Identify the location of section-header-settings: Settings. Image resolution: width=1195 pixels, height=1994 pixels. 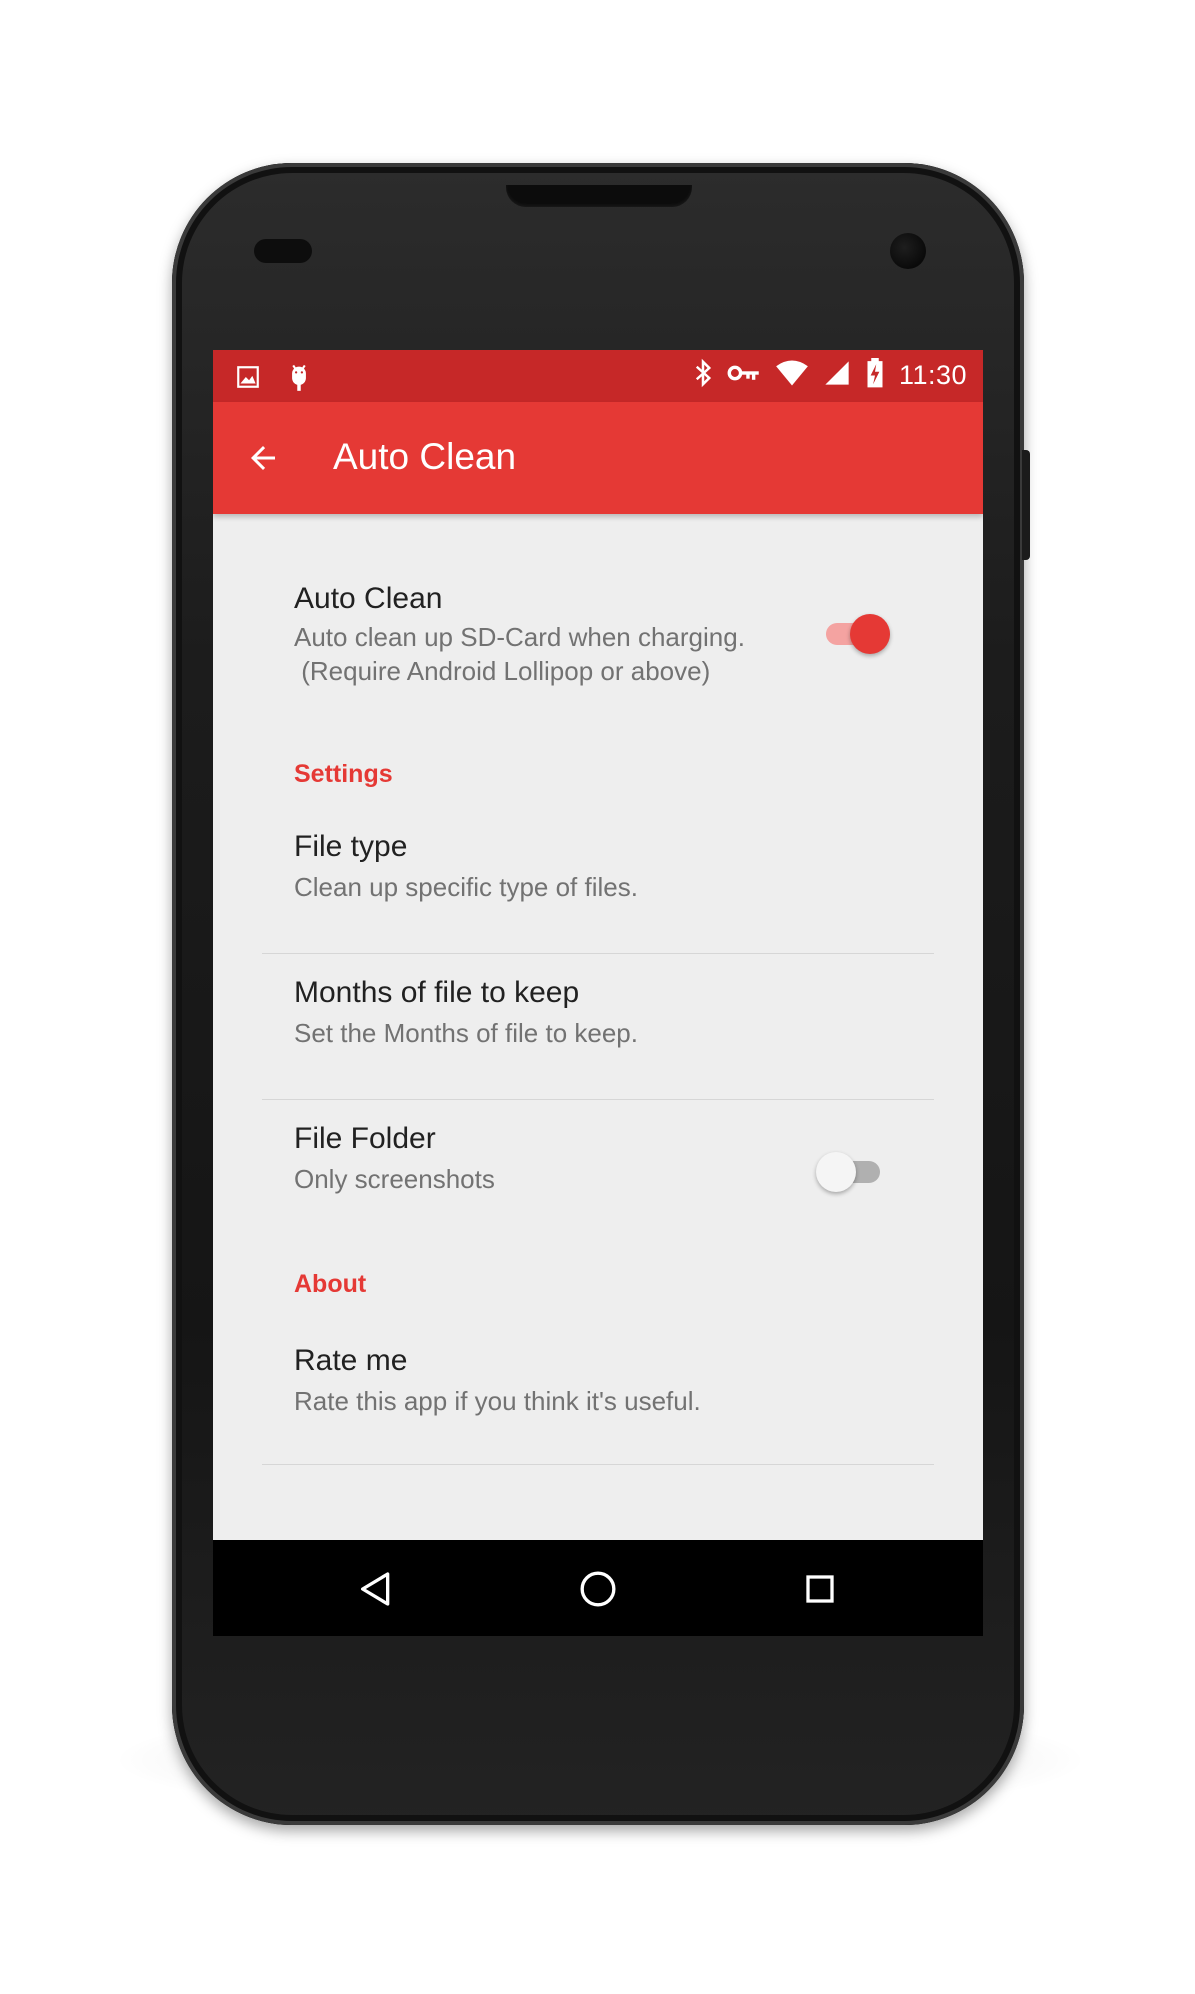
(343, 774).